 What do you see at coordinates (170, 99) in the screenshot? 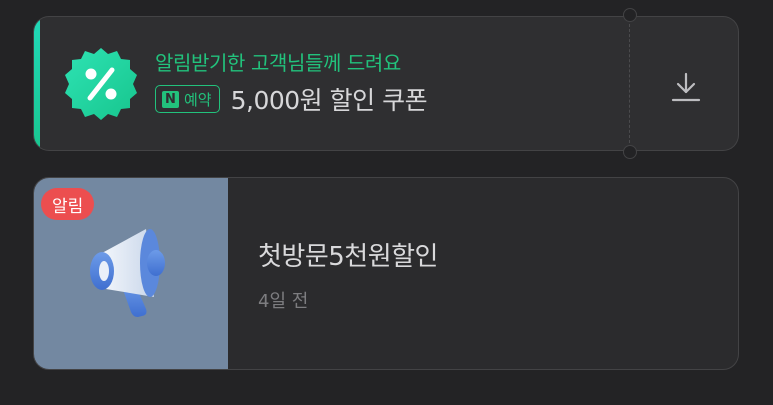
I see `naver-n-icon: N` at bounding box center [170, 99].